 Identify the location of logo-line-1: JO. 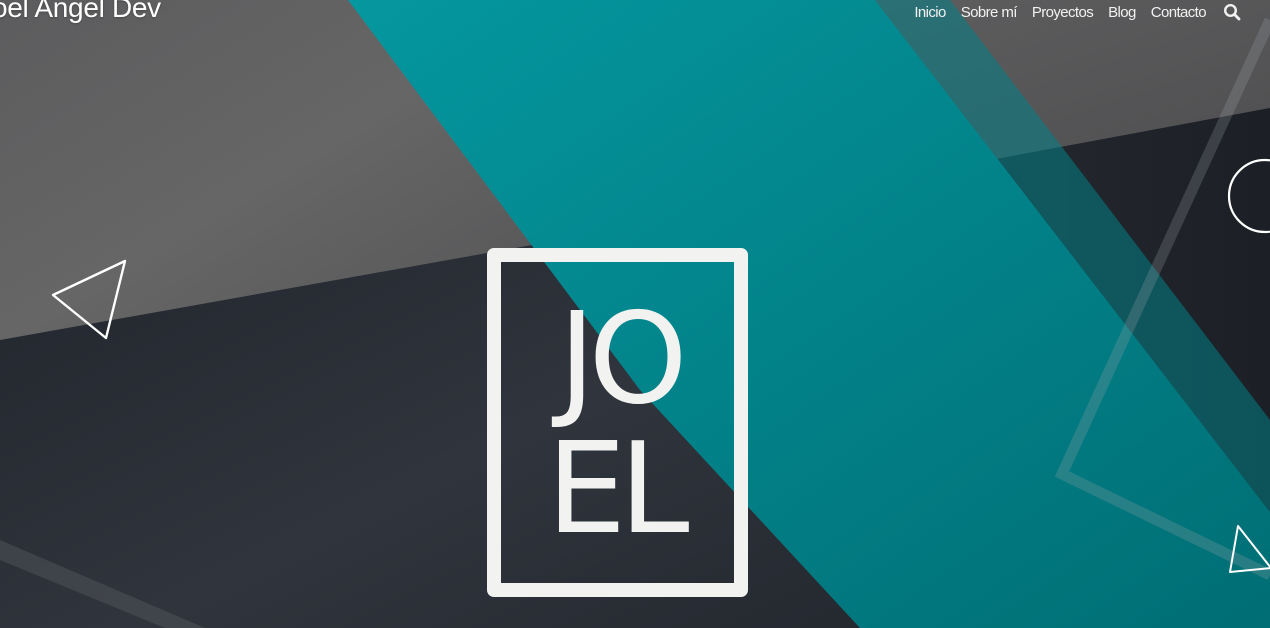
(622, 358).